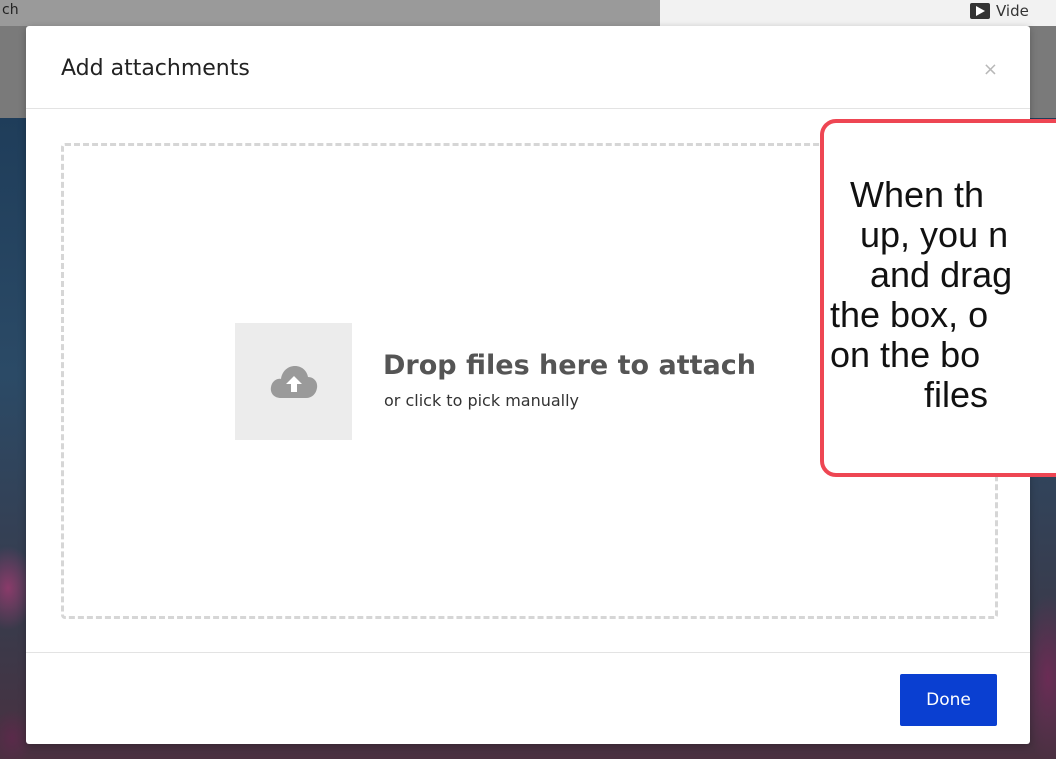 Image resolution: width=1056 pixels, height=759 pixels. Describe the element at coordinates (980, 11) in the screenshot. I see `video-icon` at that location.